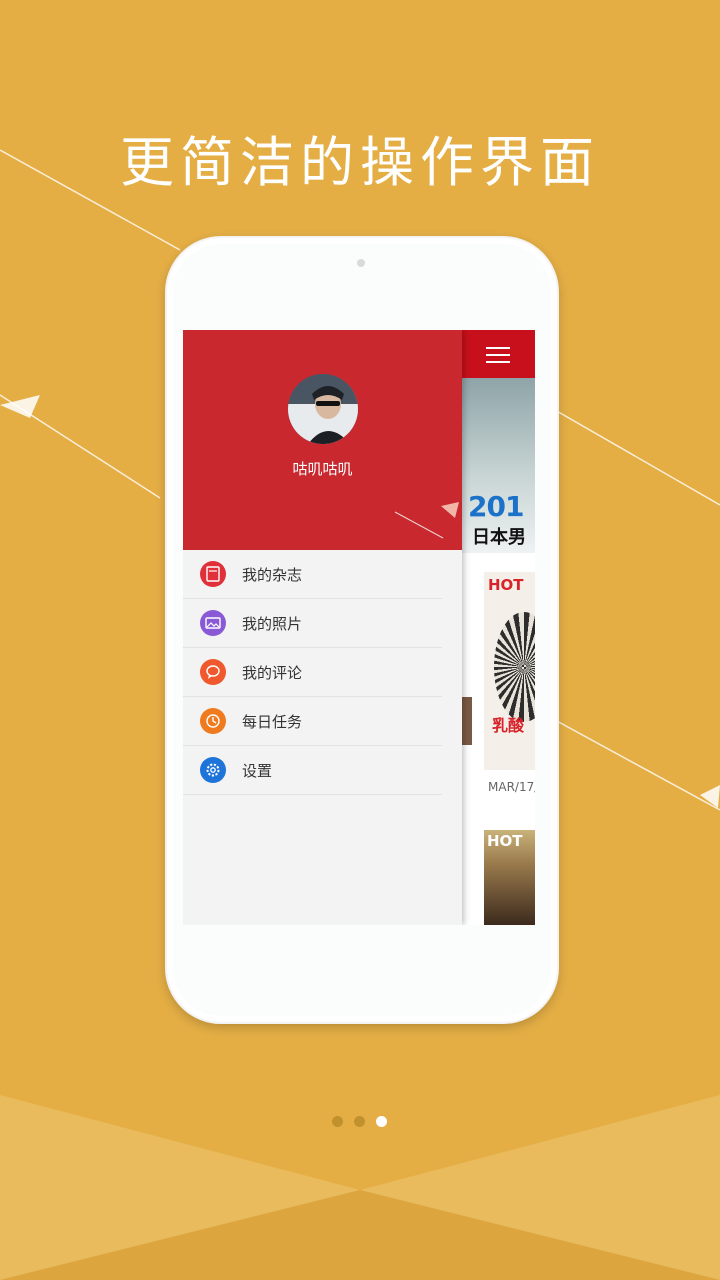 This screenshot has width=720, height=1280. What do you see at coordinates (272, 673) in the screenshot?
I see `menu-label: 我的评论` at bounding box center [272, 673].